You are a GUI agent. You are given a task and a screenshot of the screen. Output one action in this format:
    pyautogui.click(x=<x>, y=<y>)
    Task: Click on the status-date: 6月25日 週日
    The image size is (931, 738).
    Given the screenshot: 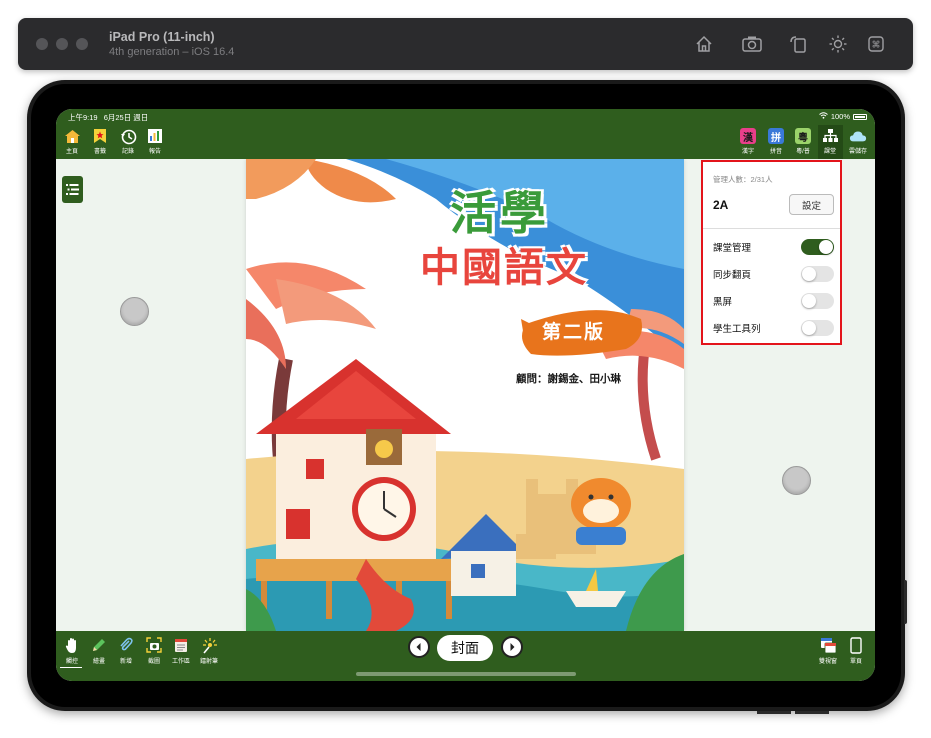 What is the action you would take?
    pyautogui.click(x=126, y=117)
    